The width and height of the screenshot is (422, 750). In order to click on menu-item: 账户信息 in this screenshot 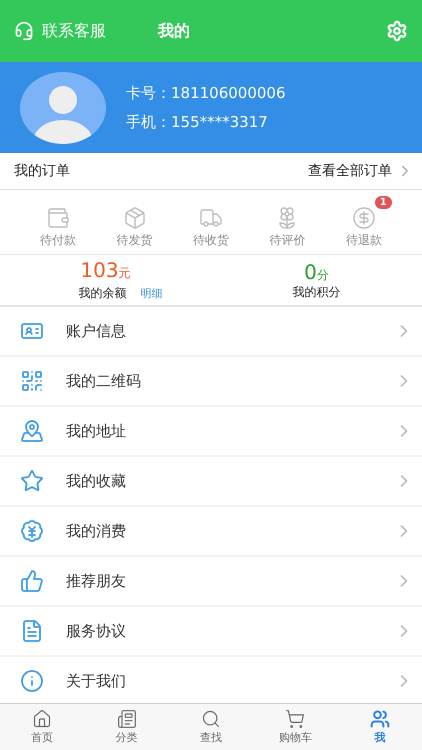, I will do `click(211, 331)`.